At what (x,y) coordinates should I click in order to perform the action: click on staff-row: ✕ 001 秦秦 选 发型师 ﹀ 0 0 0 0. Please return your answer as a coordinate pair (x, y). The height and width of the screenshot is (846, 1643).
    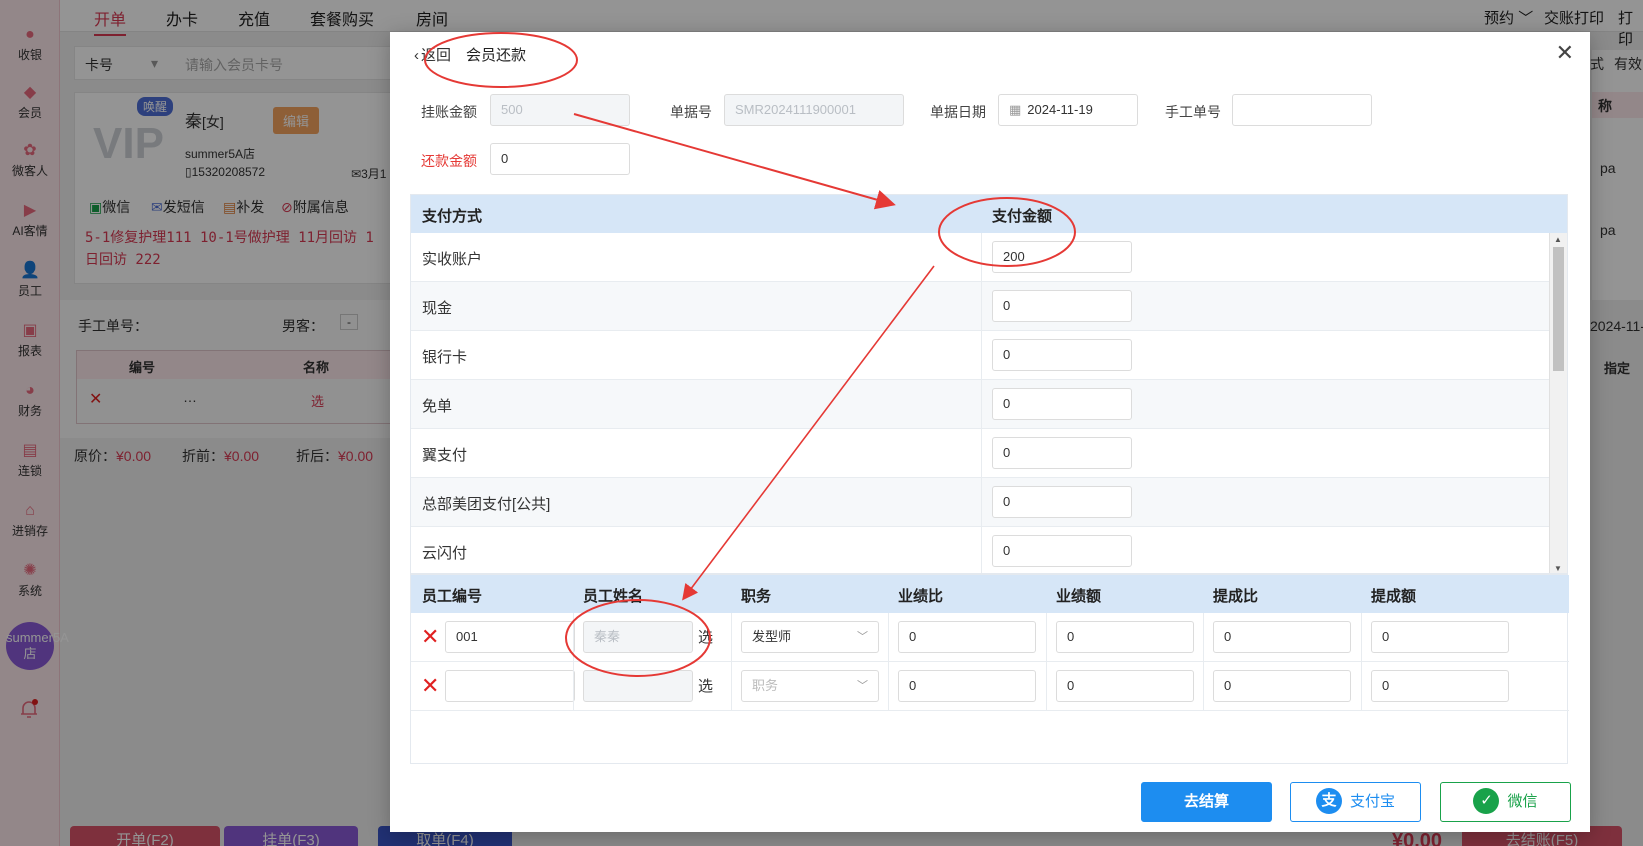
    Looking at the image, I should click on (990, 637).